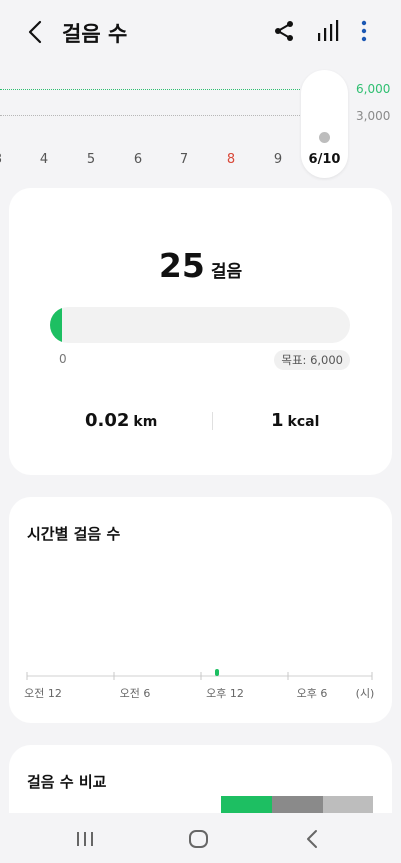 This screenshot has width=401, height=863. What do you see at coordinates (138, 159) in the screenshot?
I see `day-label: 6` at bounding box center [138, 159].